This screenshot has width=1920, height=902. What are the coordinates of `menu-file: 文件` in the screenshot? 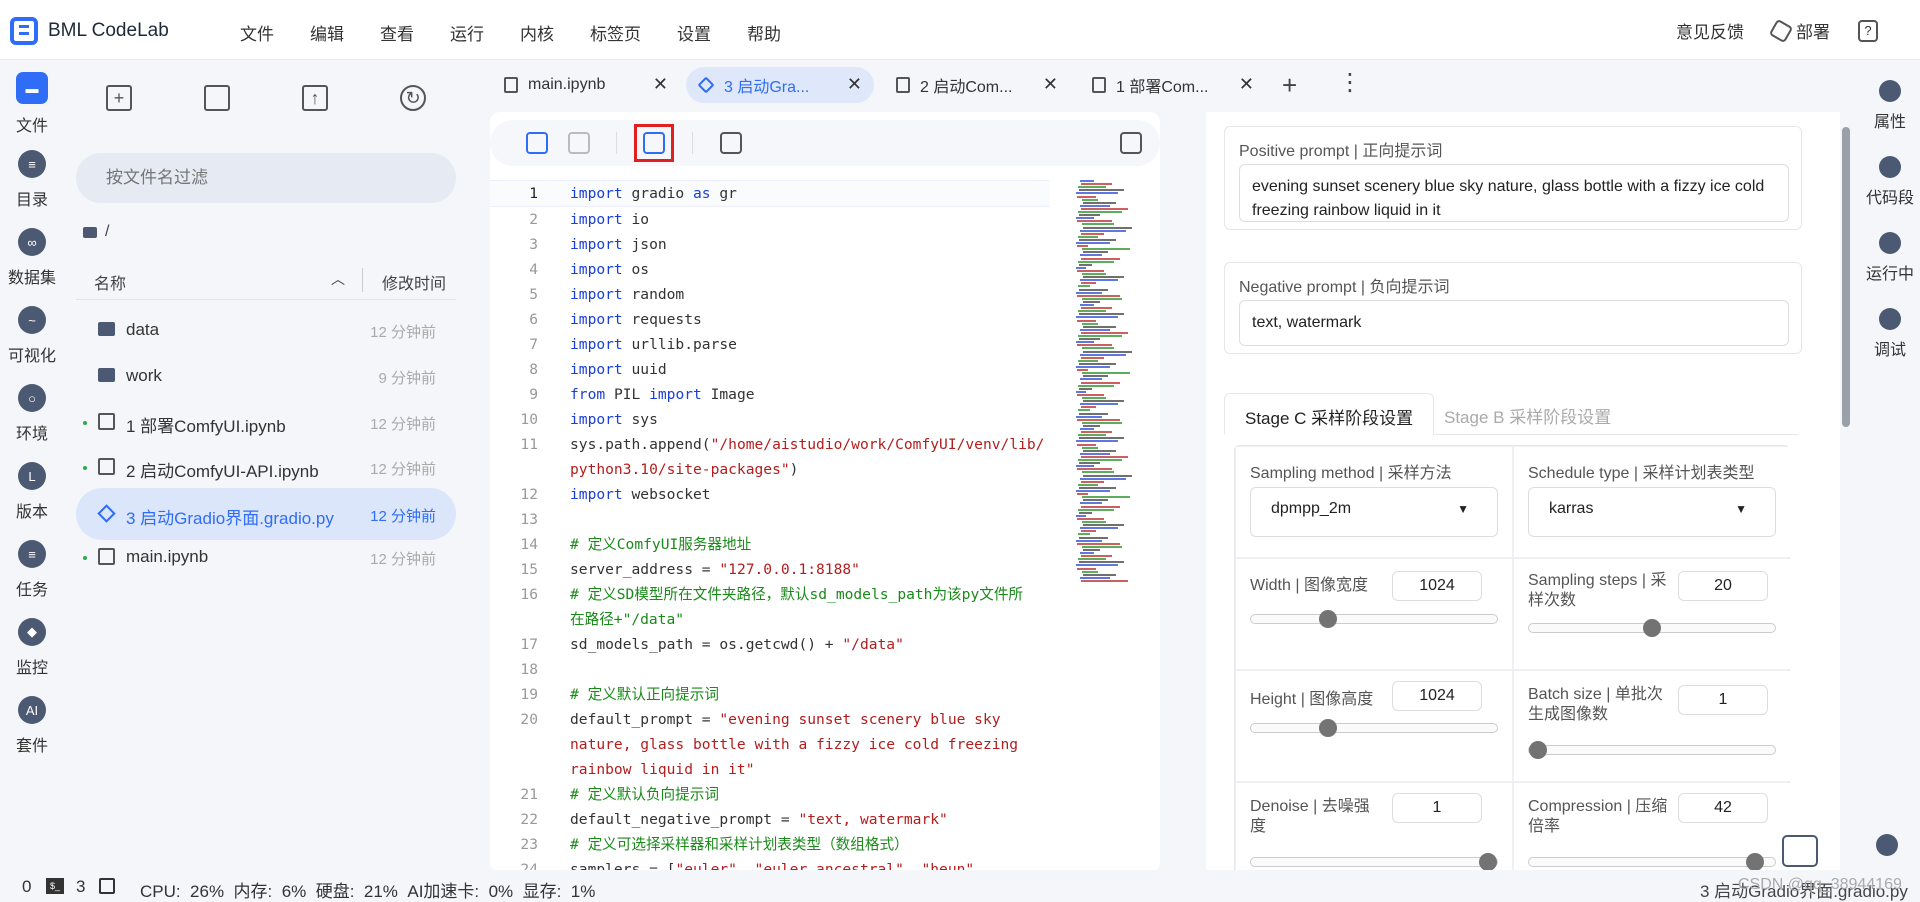 It's located at (257, 32).